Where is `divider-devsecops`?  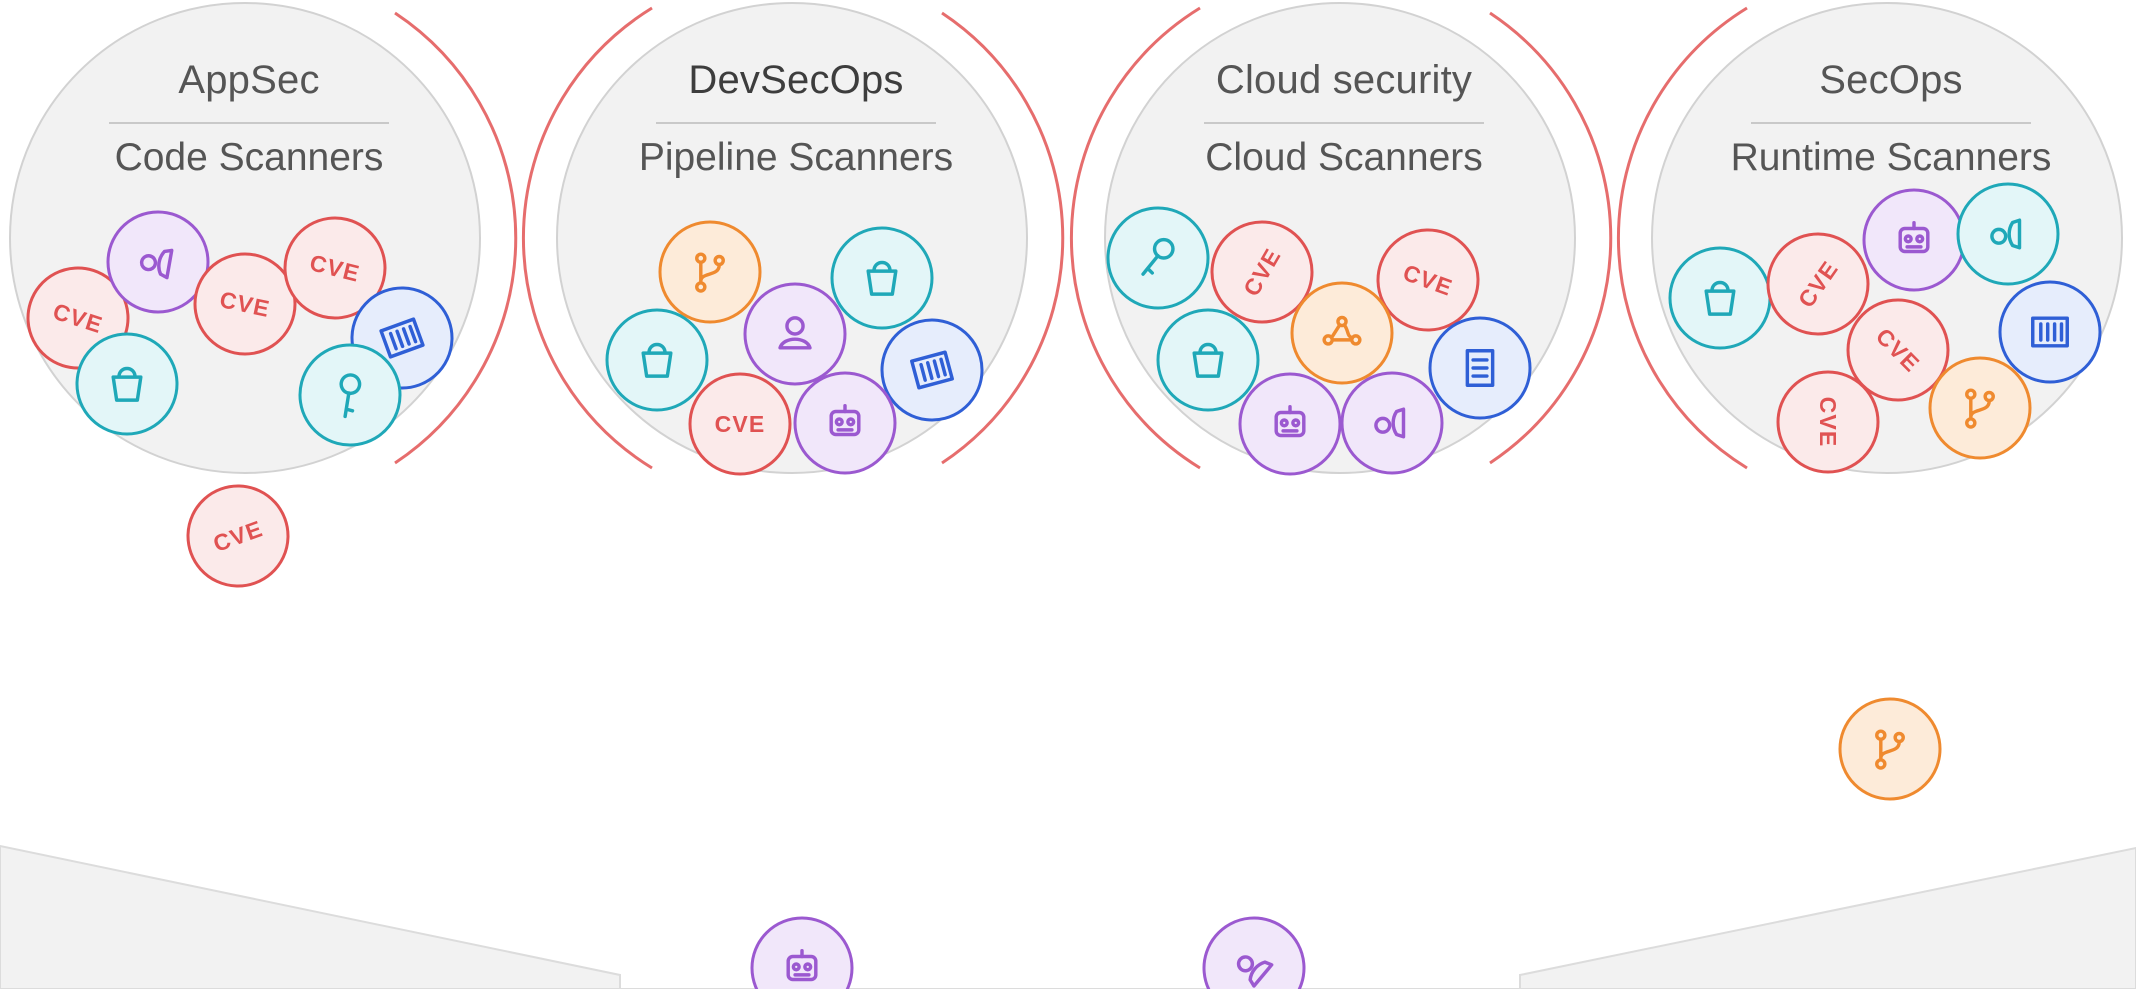 divider-devsecops is located at coordinates (796, 123).